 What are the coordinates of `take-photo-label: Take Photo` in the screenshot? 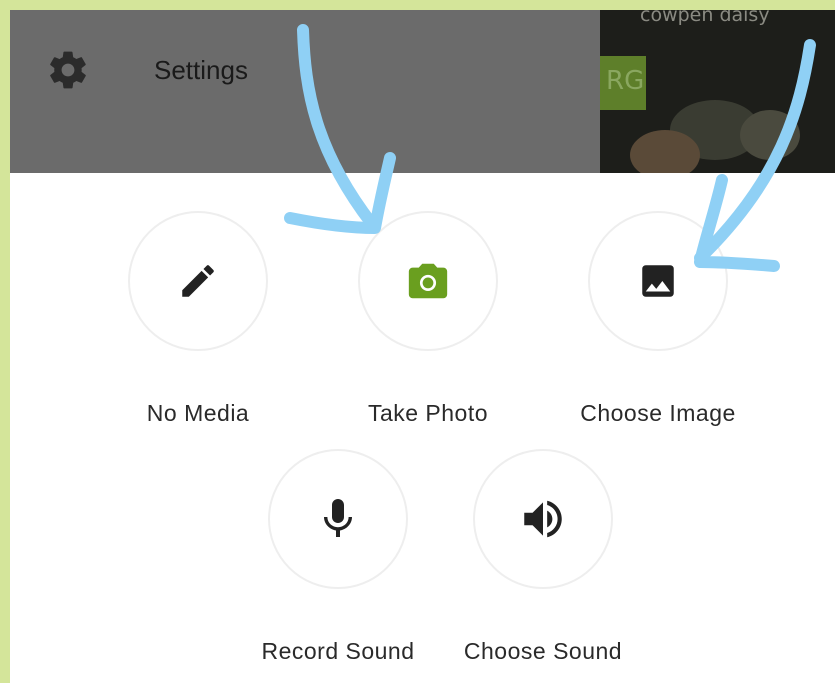 It's located at (428, 413).